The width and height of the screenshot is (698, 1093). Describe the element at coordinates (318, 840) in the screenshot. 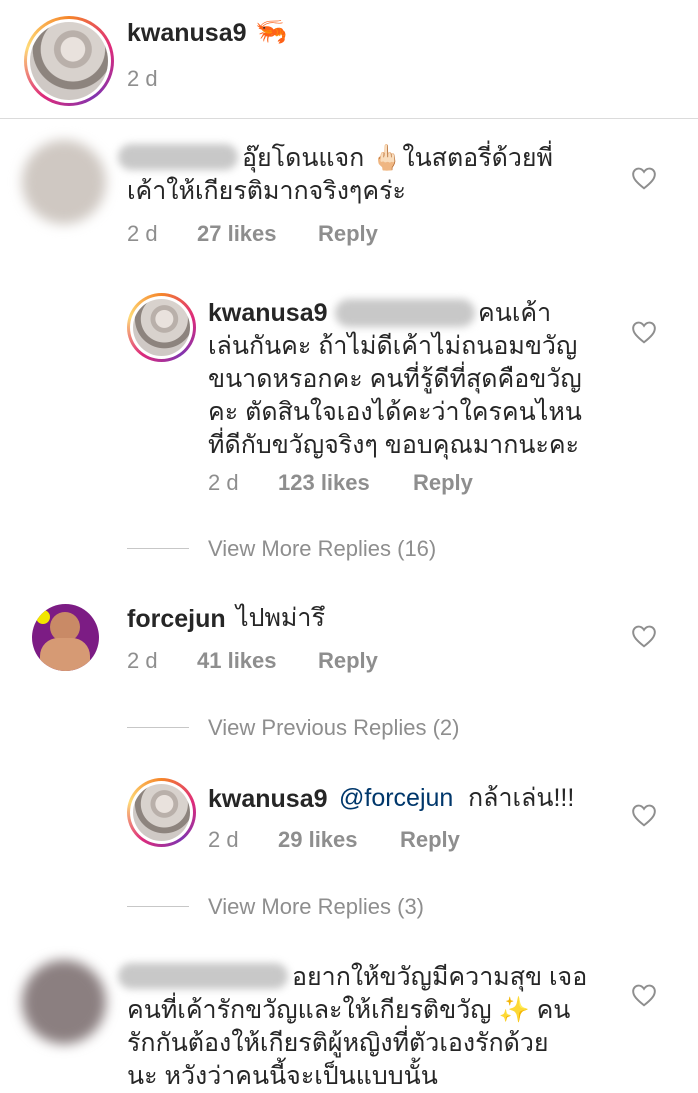

I see `reply-likes: 29 likes` at that location.